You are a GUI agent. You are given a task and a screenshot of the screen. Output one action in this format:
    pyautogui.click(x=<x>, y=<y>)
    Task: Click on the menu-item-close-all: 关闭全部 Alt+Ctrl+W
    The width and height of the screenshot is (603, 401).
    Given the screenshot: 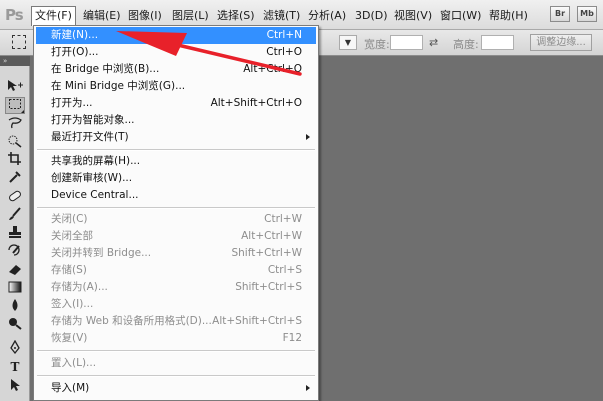 What is the action you would take?
    pyautogui.click(x=176, y=236)
    